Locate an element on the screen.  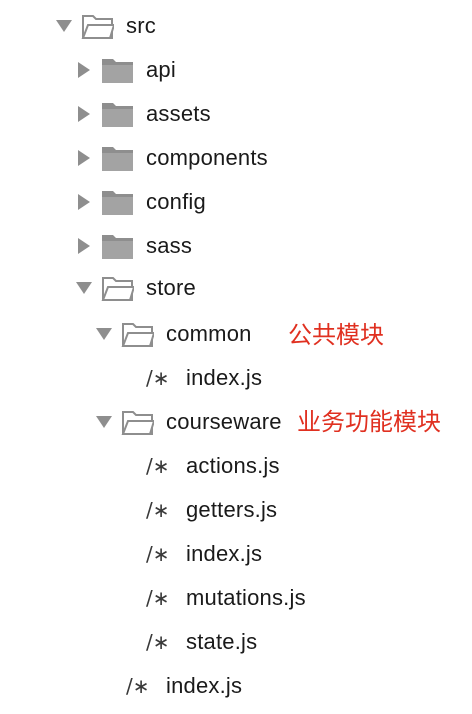
tree-item-label: mutations.js is located at coordinates (246, 597).